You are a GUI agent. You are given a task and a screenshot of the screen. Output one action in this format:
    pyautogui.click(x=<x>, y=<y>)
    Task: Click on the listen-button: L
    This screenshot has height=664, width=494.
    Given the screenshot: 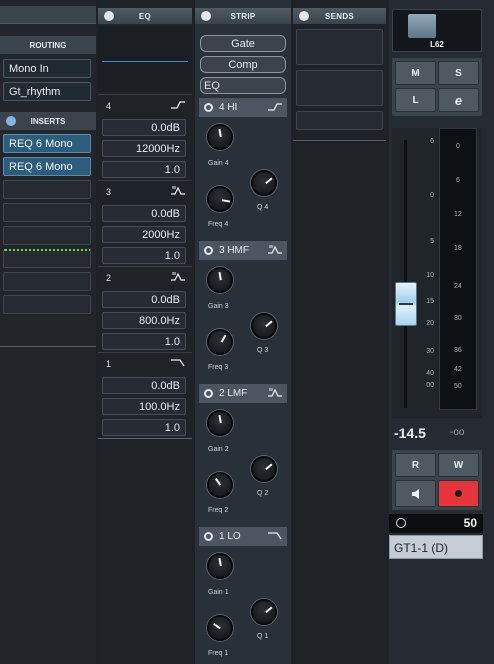 What is the action you would take?
    pyautogui.click(x=415, y=100)
    